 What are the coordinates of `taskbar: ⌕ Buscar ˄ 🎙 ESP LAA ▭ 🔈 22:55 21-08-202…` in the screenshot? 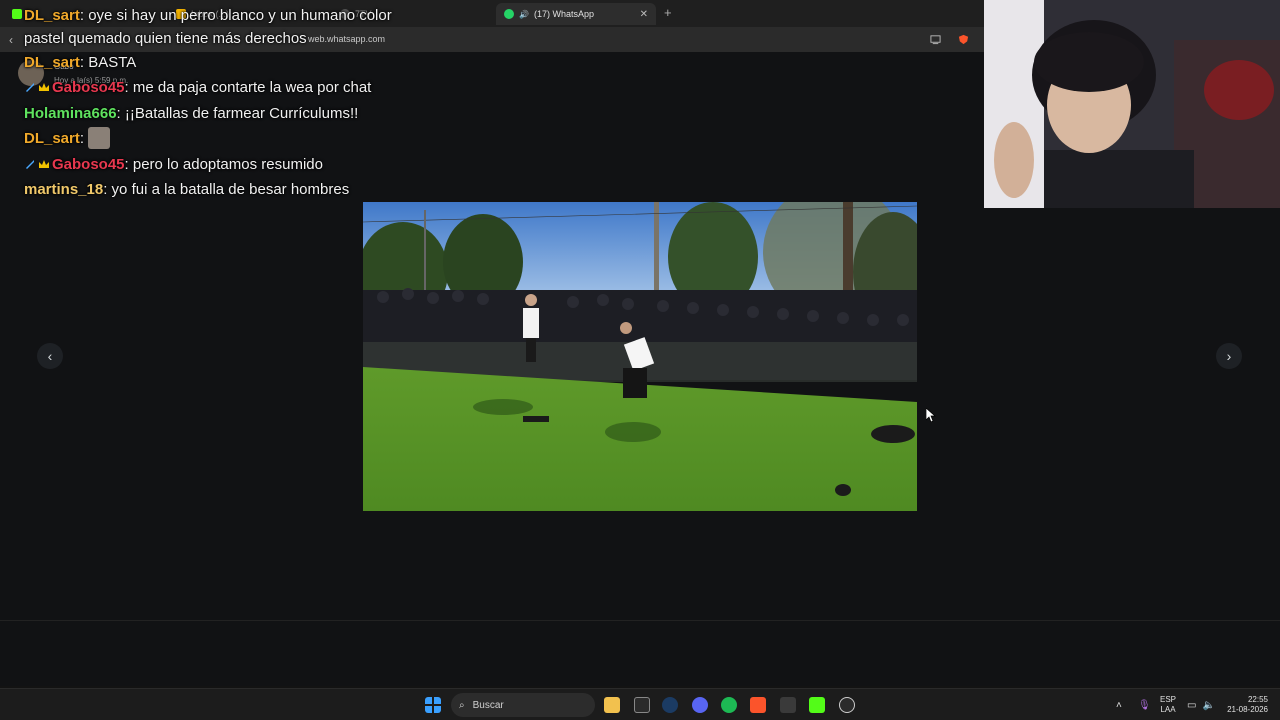 It's located at (640, 704).